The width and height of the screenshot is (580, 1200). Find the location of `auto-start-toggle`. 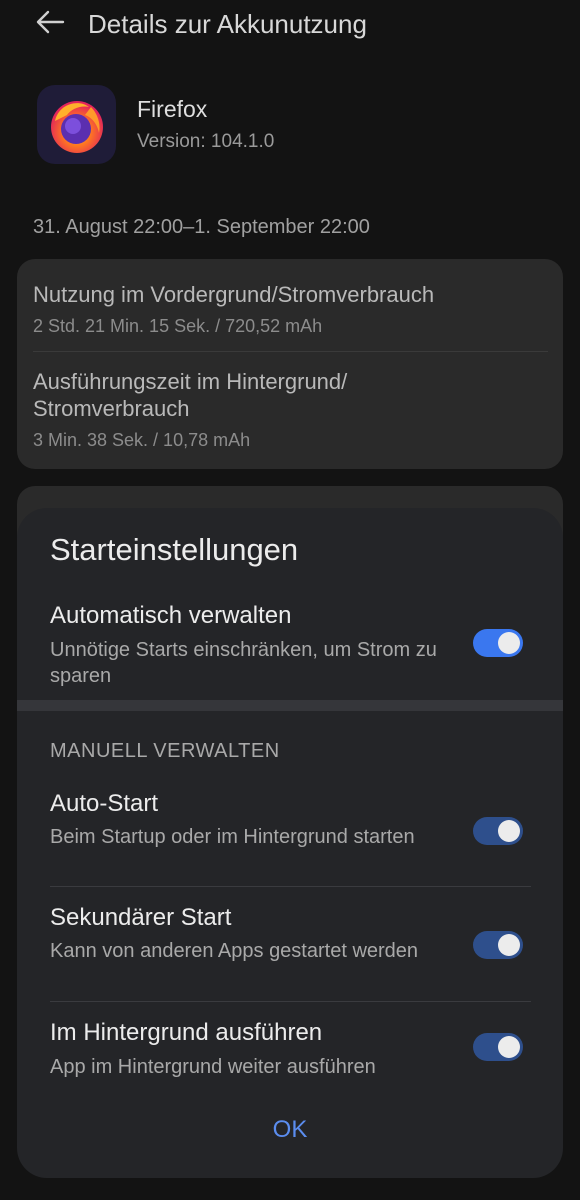

auto-start-toggle is located at coordinates (498, 831).